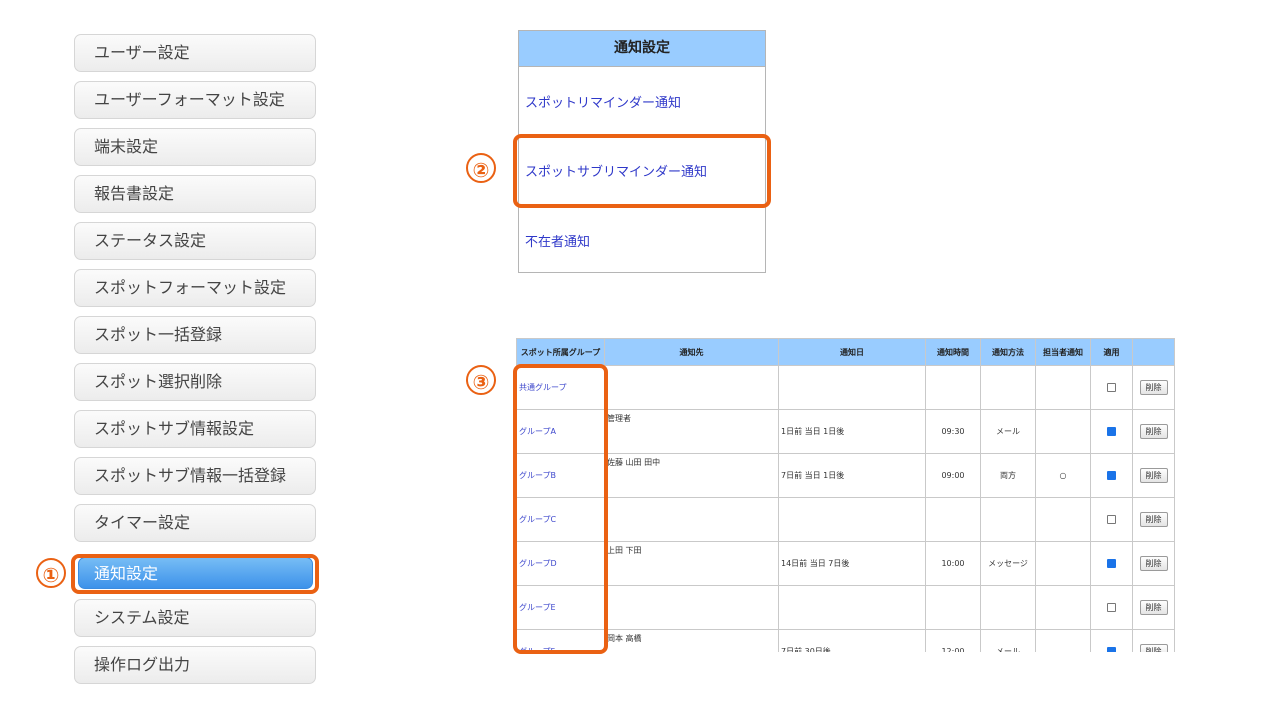 The width and height of the screenshot is (1280, 720). What do you see at coordinates (953, 563) in the screenshot?
I see `time-cell: 10:00` at bounding box center [953, 563].